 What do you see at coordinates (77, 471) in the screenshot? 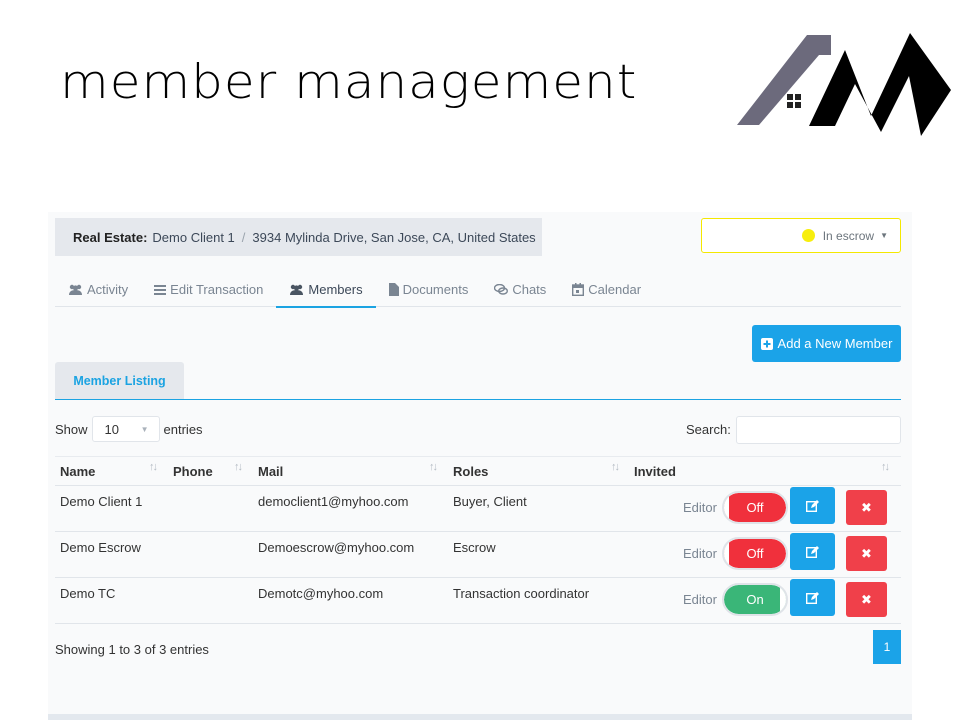
I see `column-name: Name` at bounding box center [77, 471].